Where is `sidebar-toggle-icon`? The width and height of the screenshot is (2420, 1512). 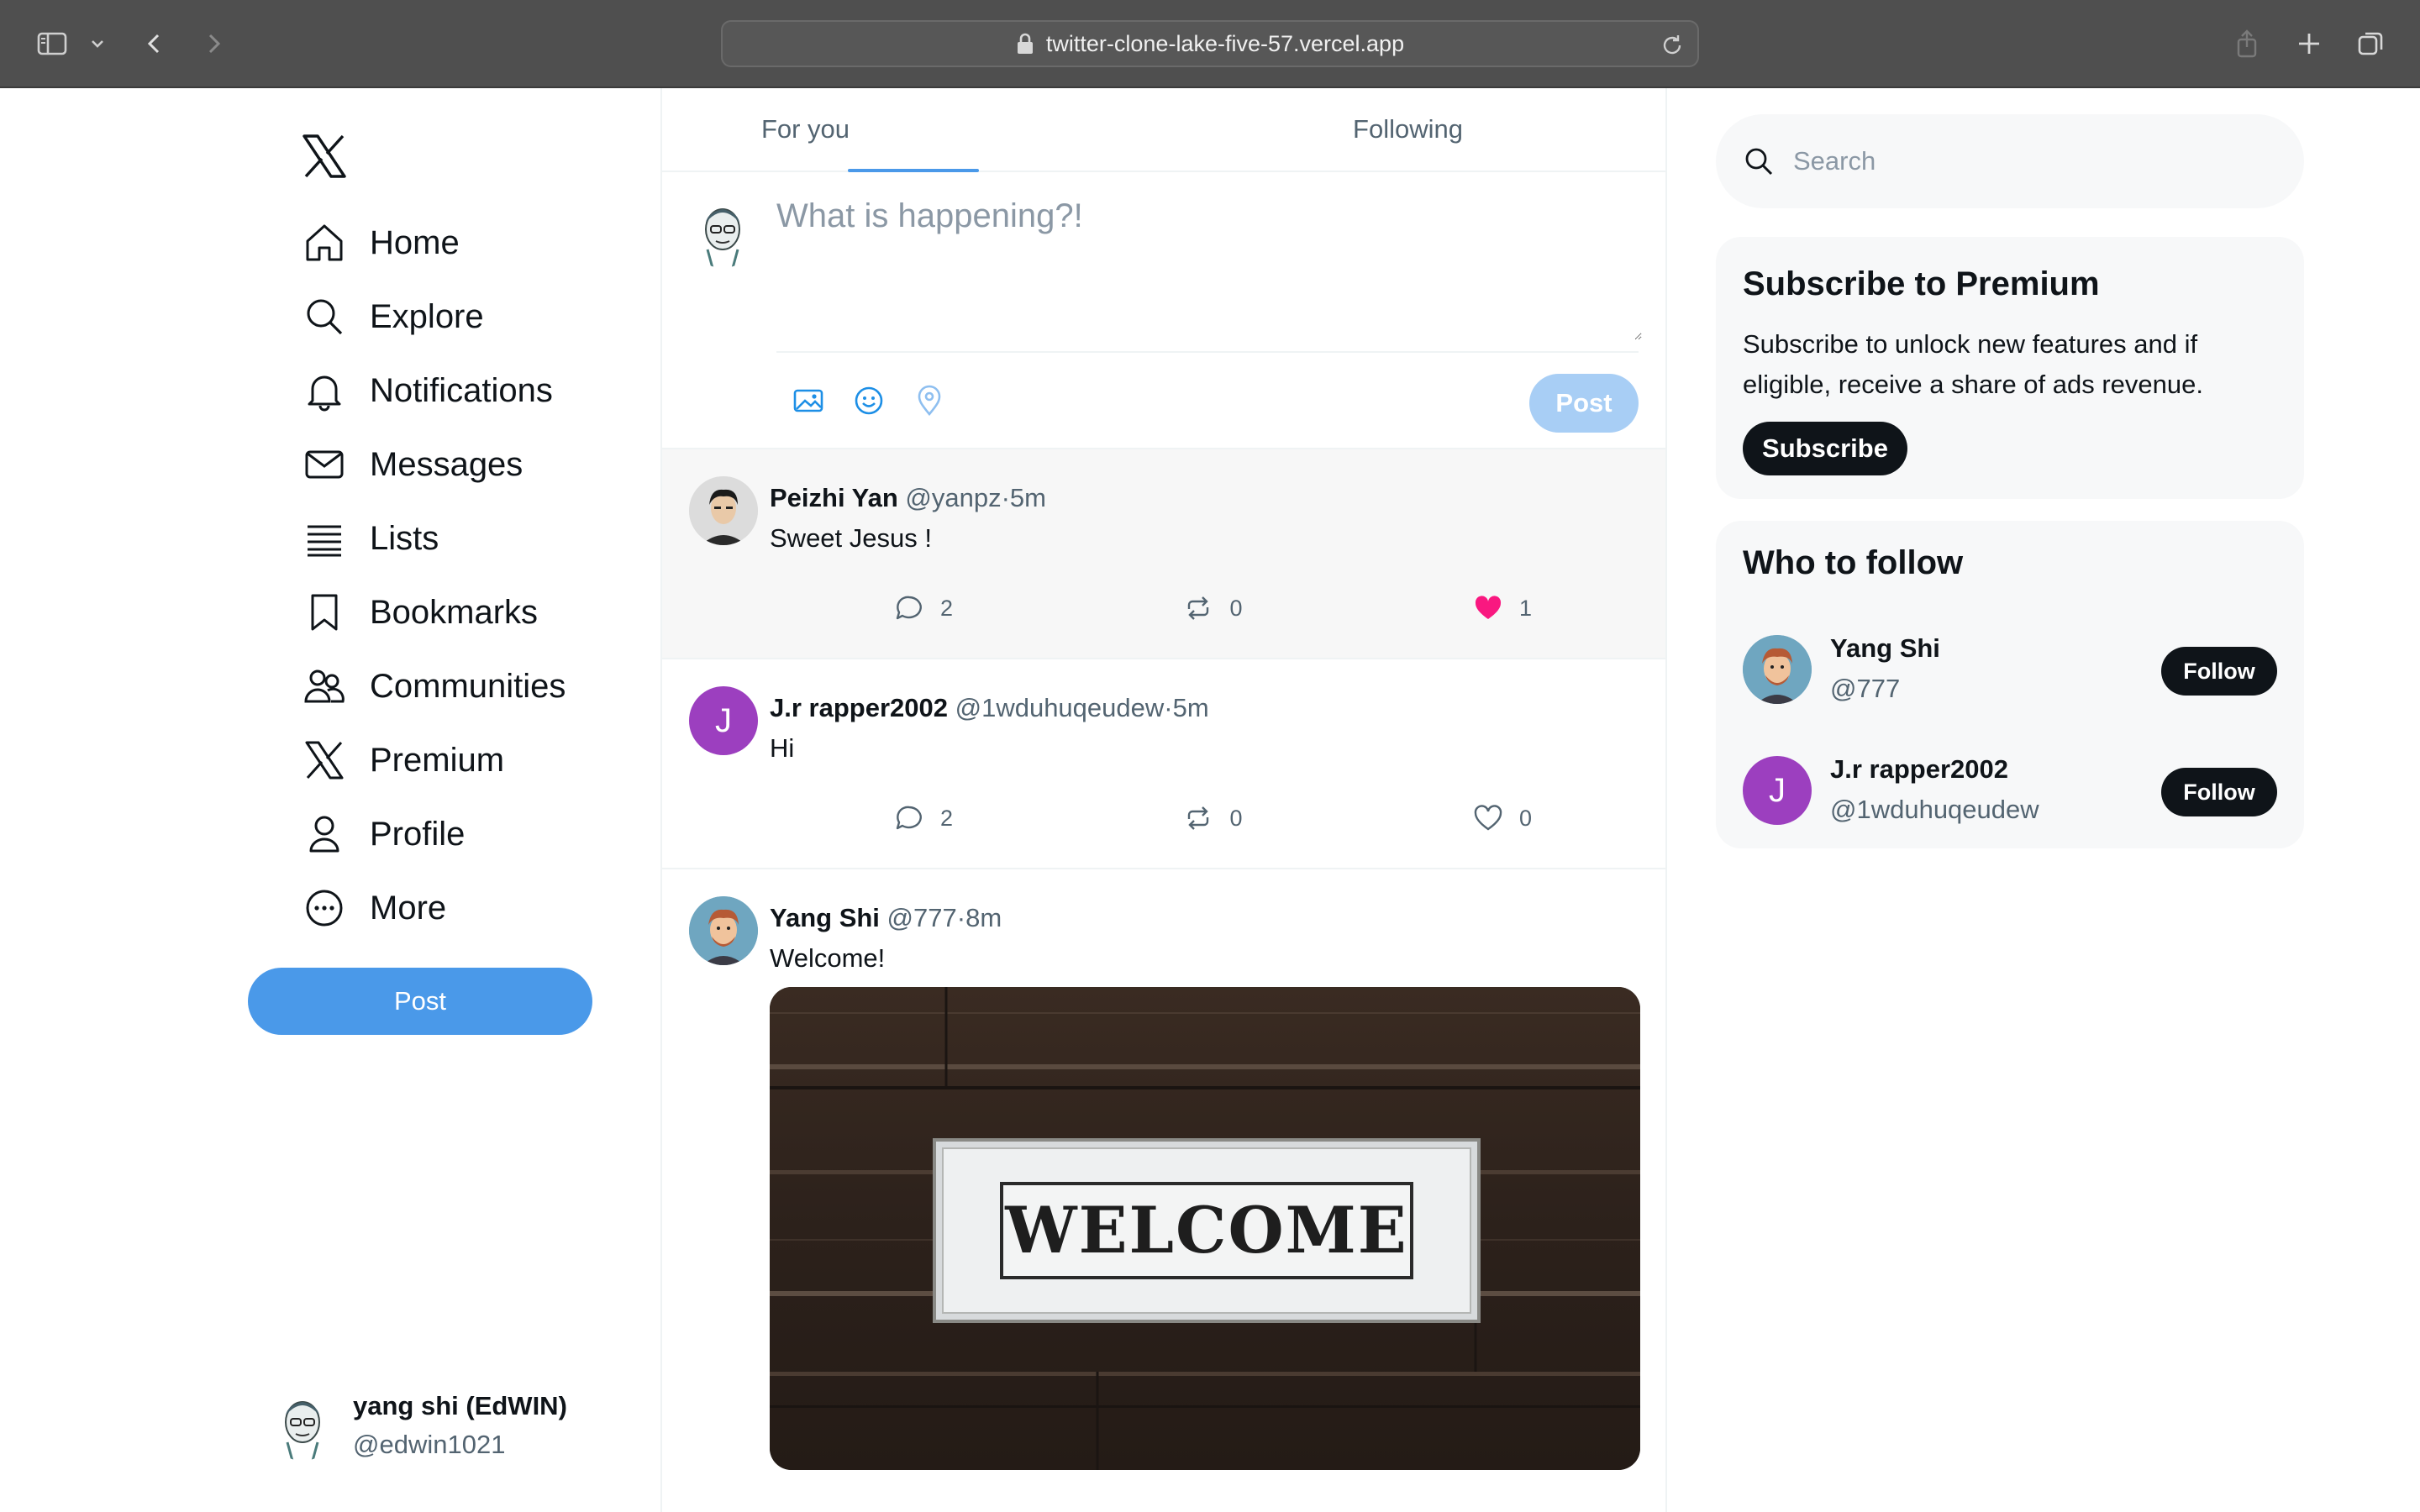
sidebar-toggle-icon is located at coordinates (52, 44).